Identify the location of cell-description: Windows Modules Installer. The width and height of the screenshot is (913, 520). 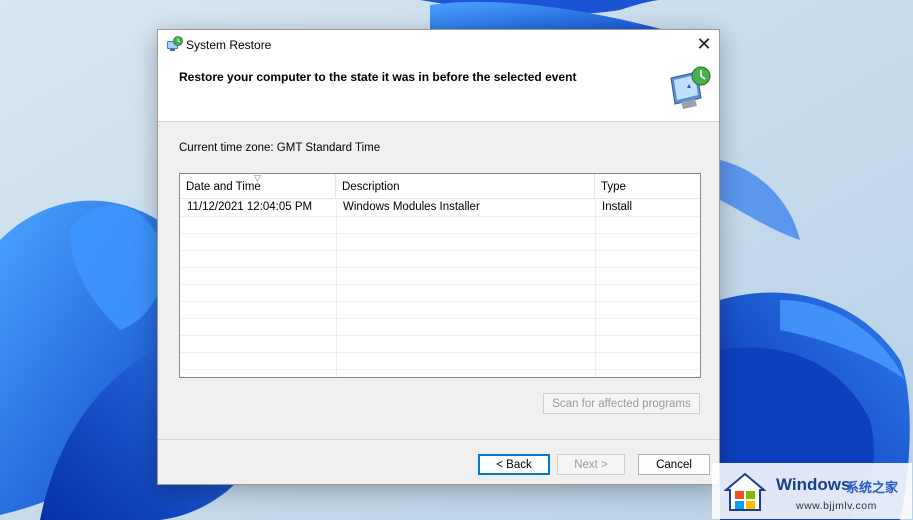
(411, 207).